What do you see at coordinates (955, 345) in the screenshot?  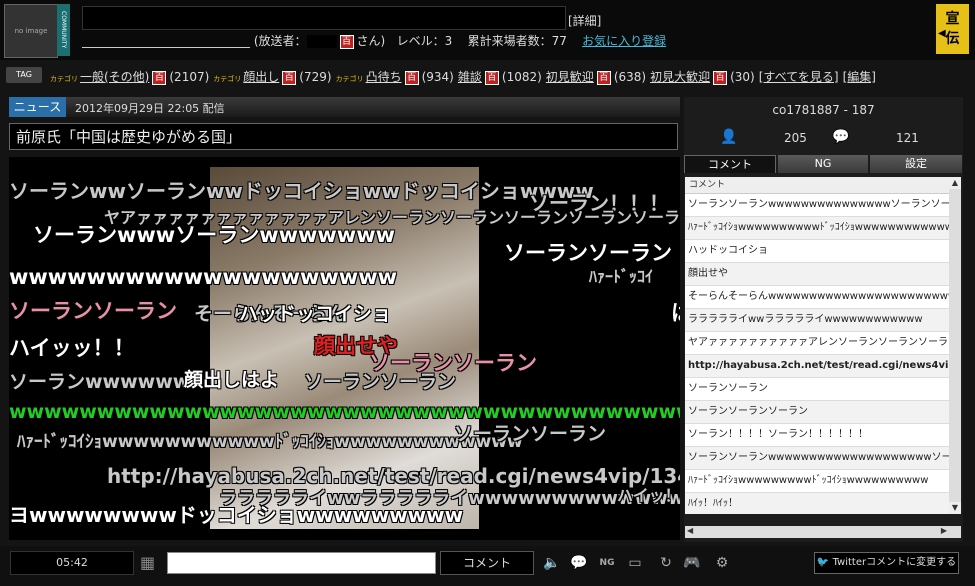 I see `comment-scrollbar: ▲ ▼` at bounding box center [955, 345].